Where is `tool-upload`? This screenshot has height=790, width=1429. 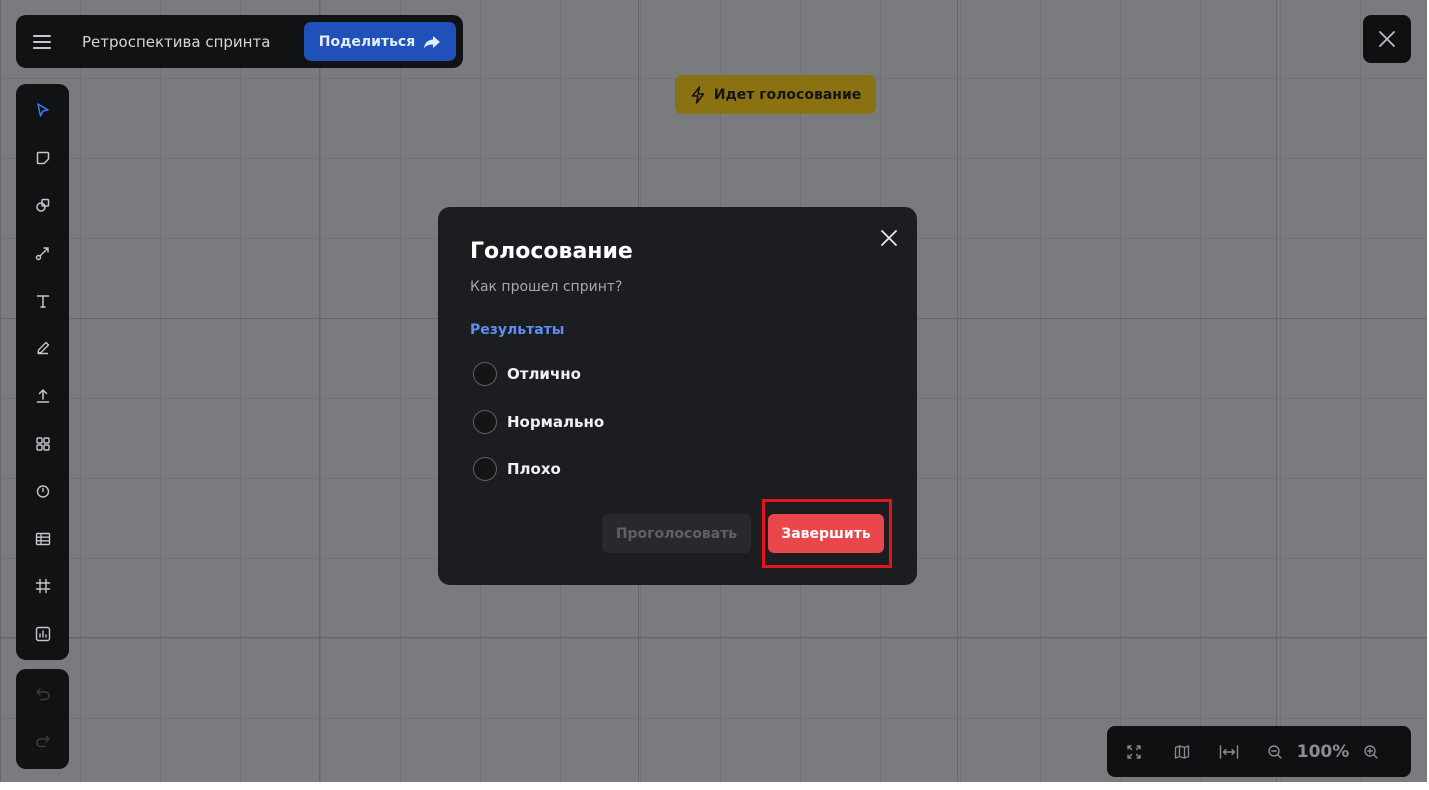
tool-upload is located at coordinates (42, 396).